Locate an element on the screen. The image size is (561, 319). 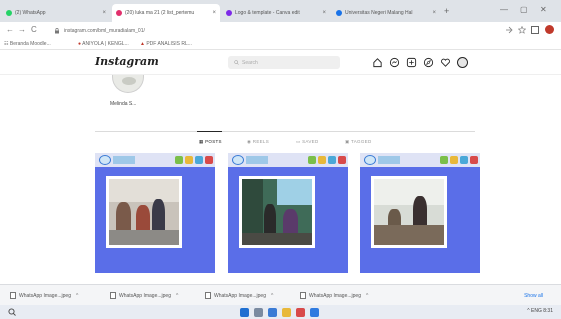
tab-label: Universitas Negeri Malang Hal is located at coordinates (379, 13).